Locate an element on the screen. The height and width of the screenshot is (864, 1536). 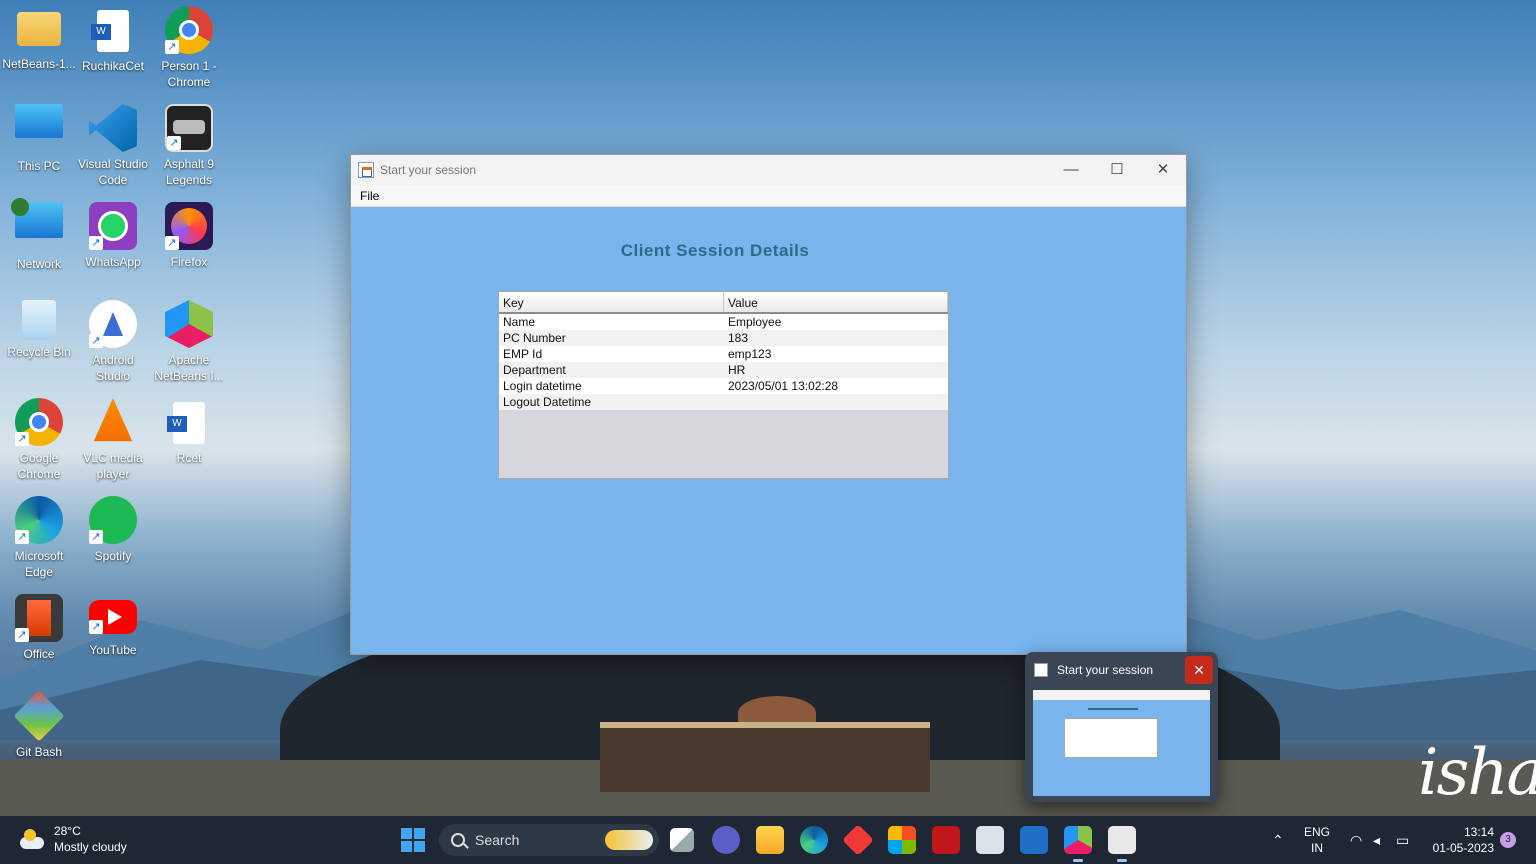
taskbar-window-preview: Start your session ✕ is located at coordinates (1121, 727).